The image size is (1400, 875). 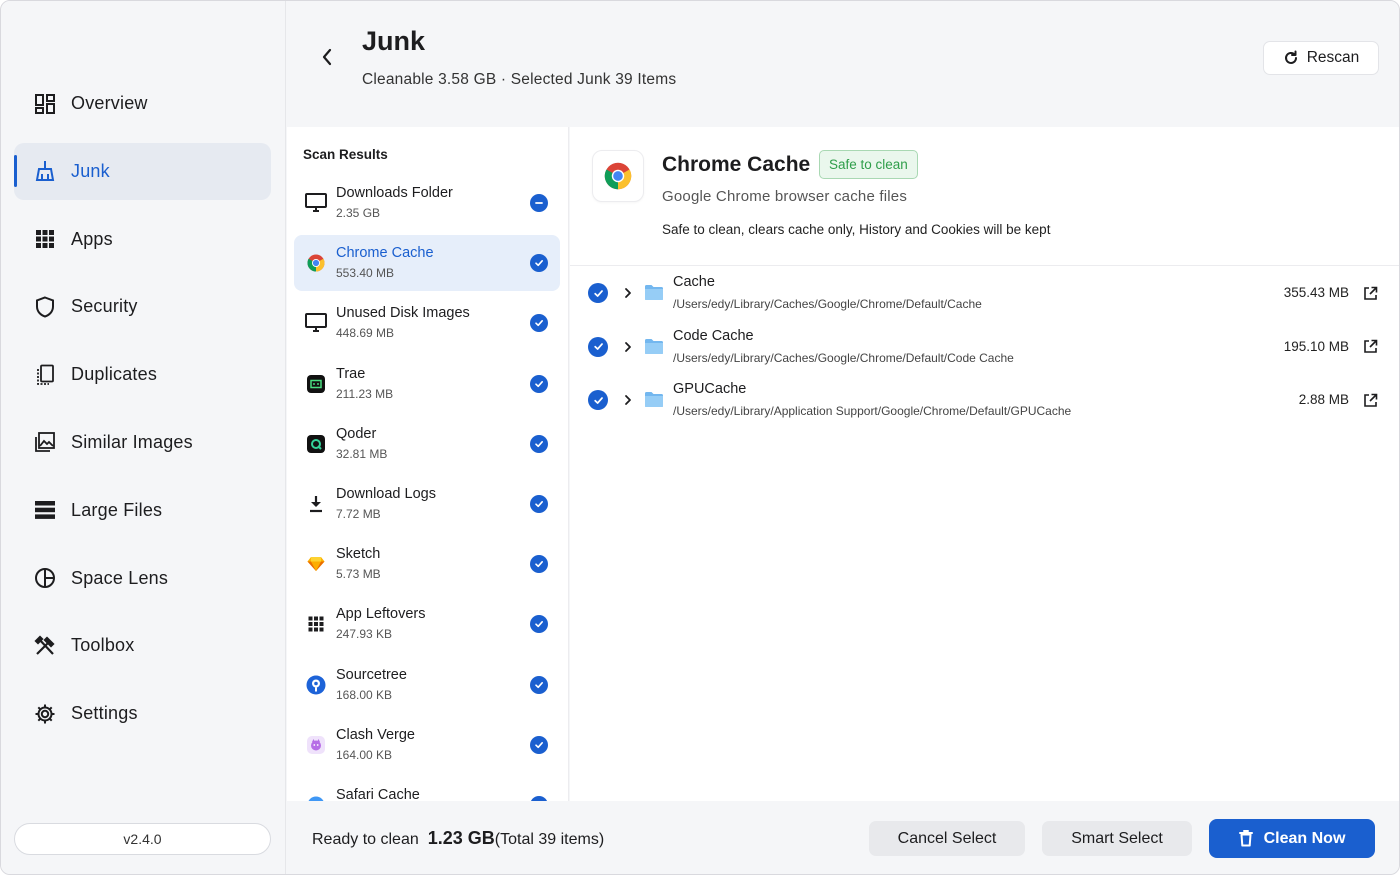 I want to click on ready-to-clean-summary: Ready to clean 1.23 GB (Total 39 items), so click(x=458, y=838).